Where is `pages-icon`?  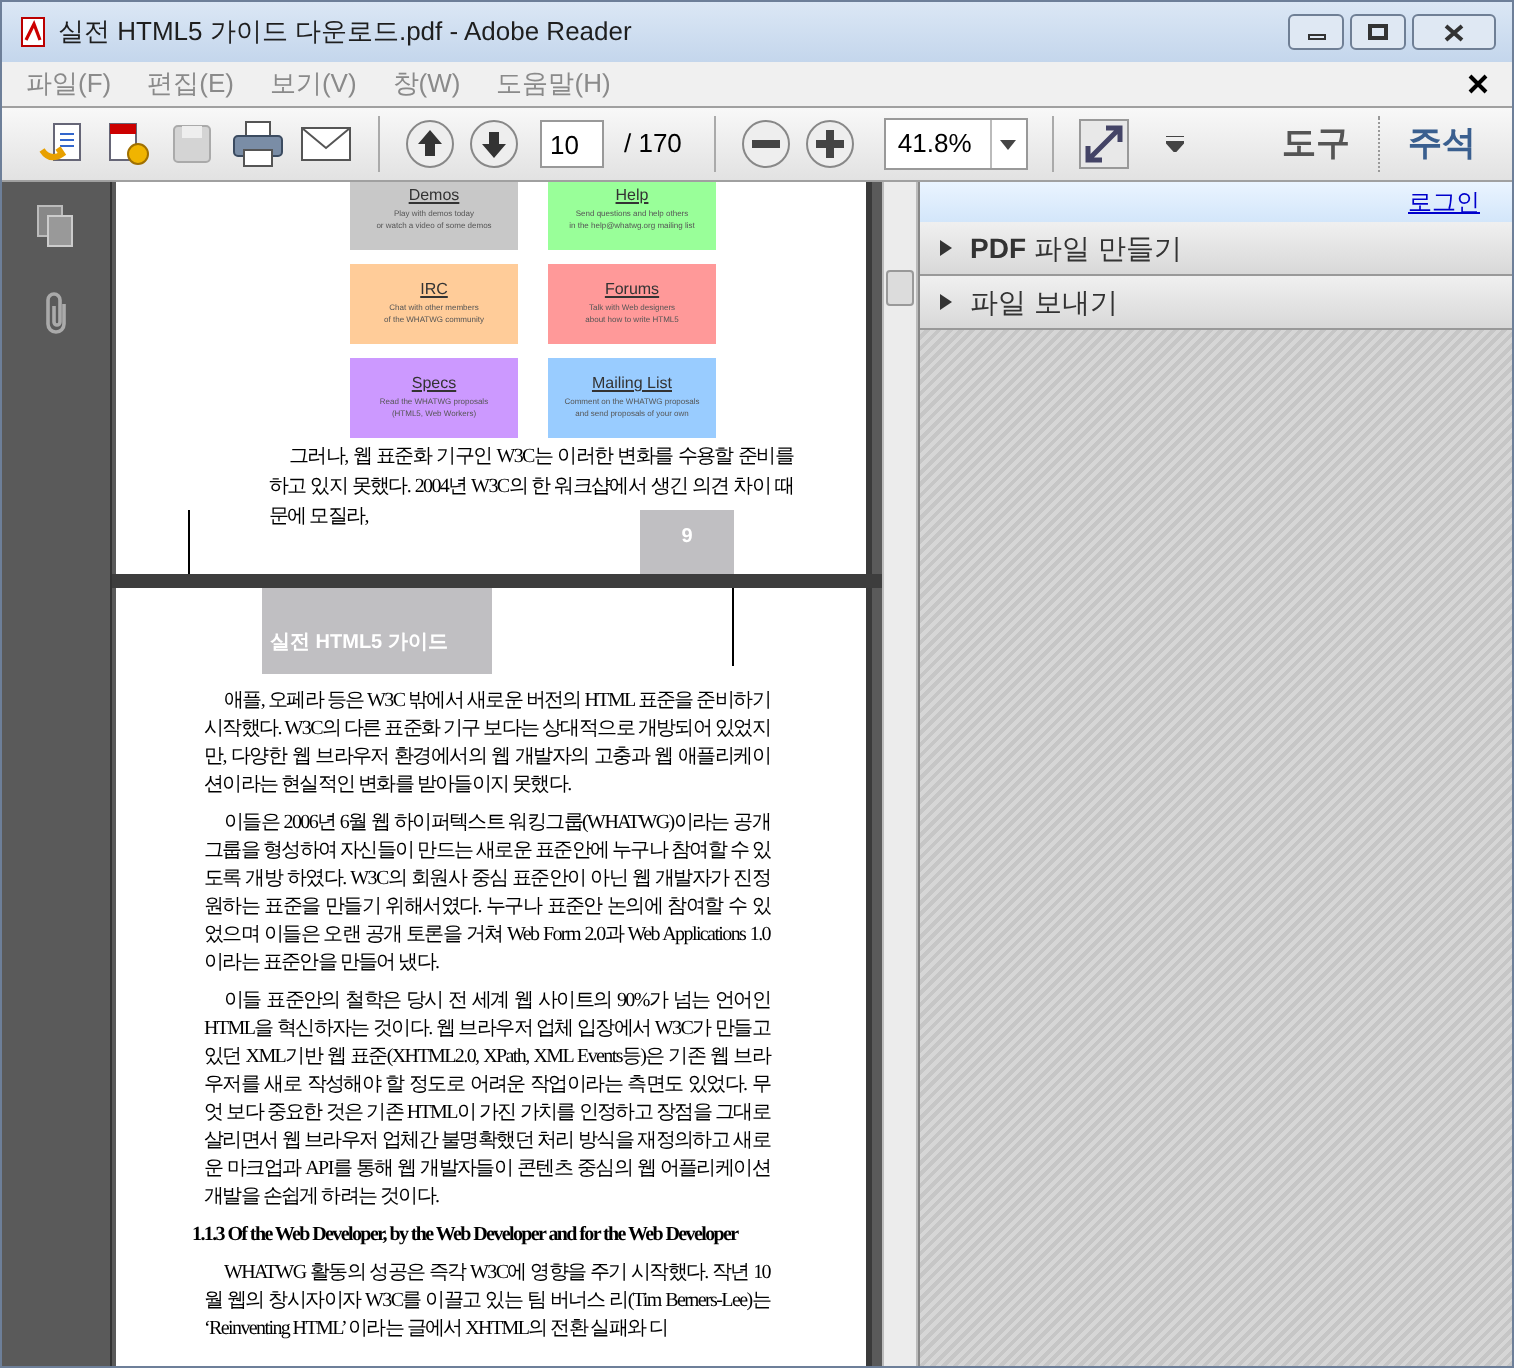
pages-icon is located at coordinates (56, 226).